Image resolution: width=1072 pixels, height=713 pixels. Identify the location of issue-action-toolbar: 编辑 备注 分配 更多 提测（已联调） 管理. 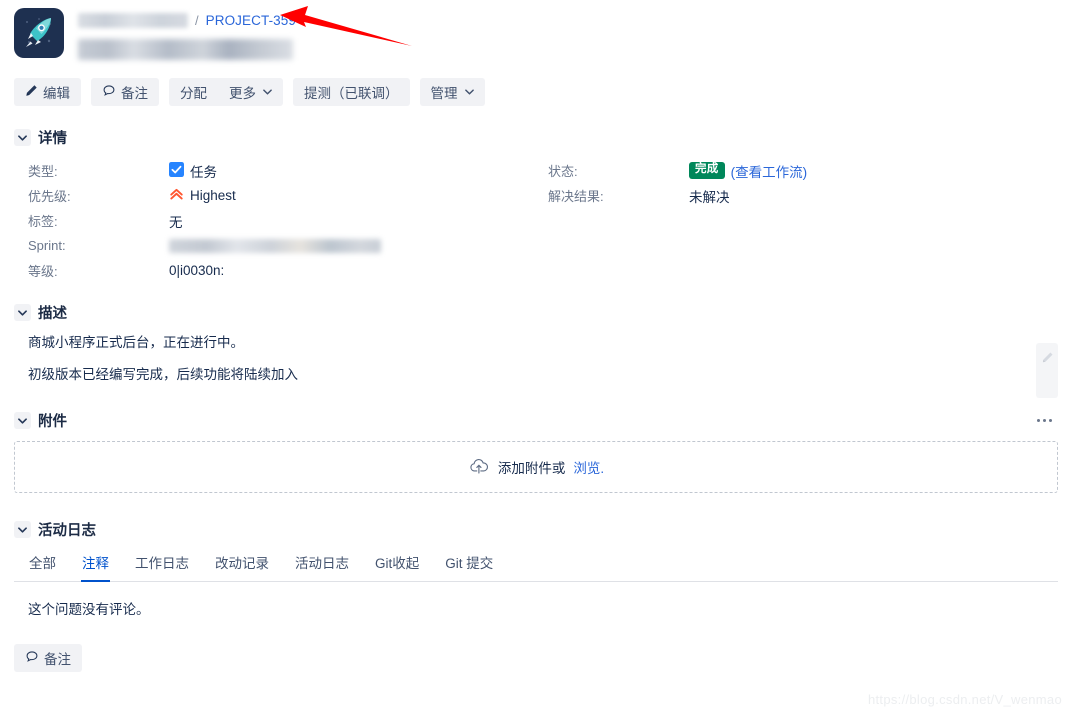
(249, 92).